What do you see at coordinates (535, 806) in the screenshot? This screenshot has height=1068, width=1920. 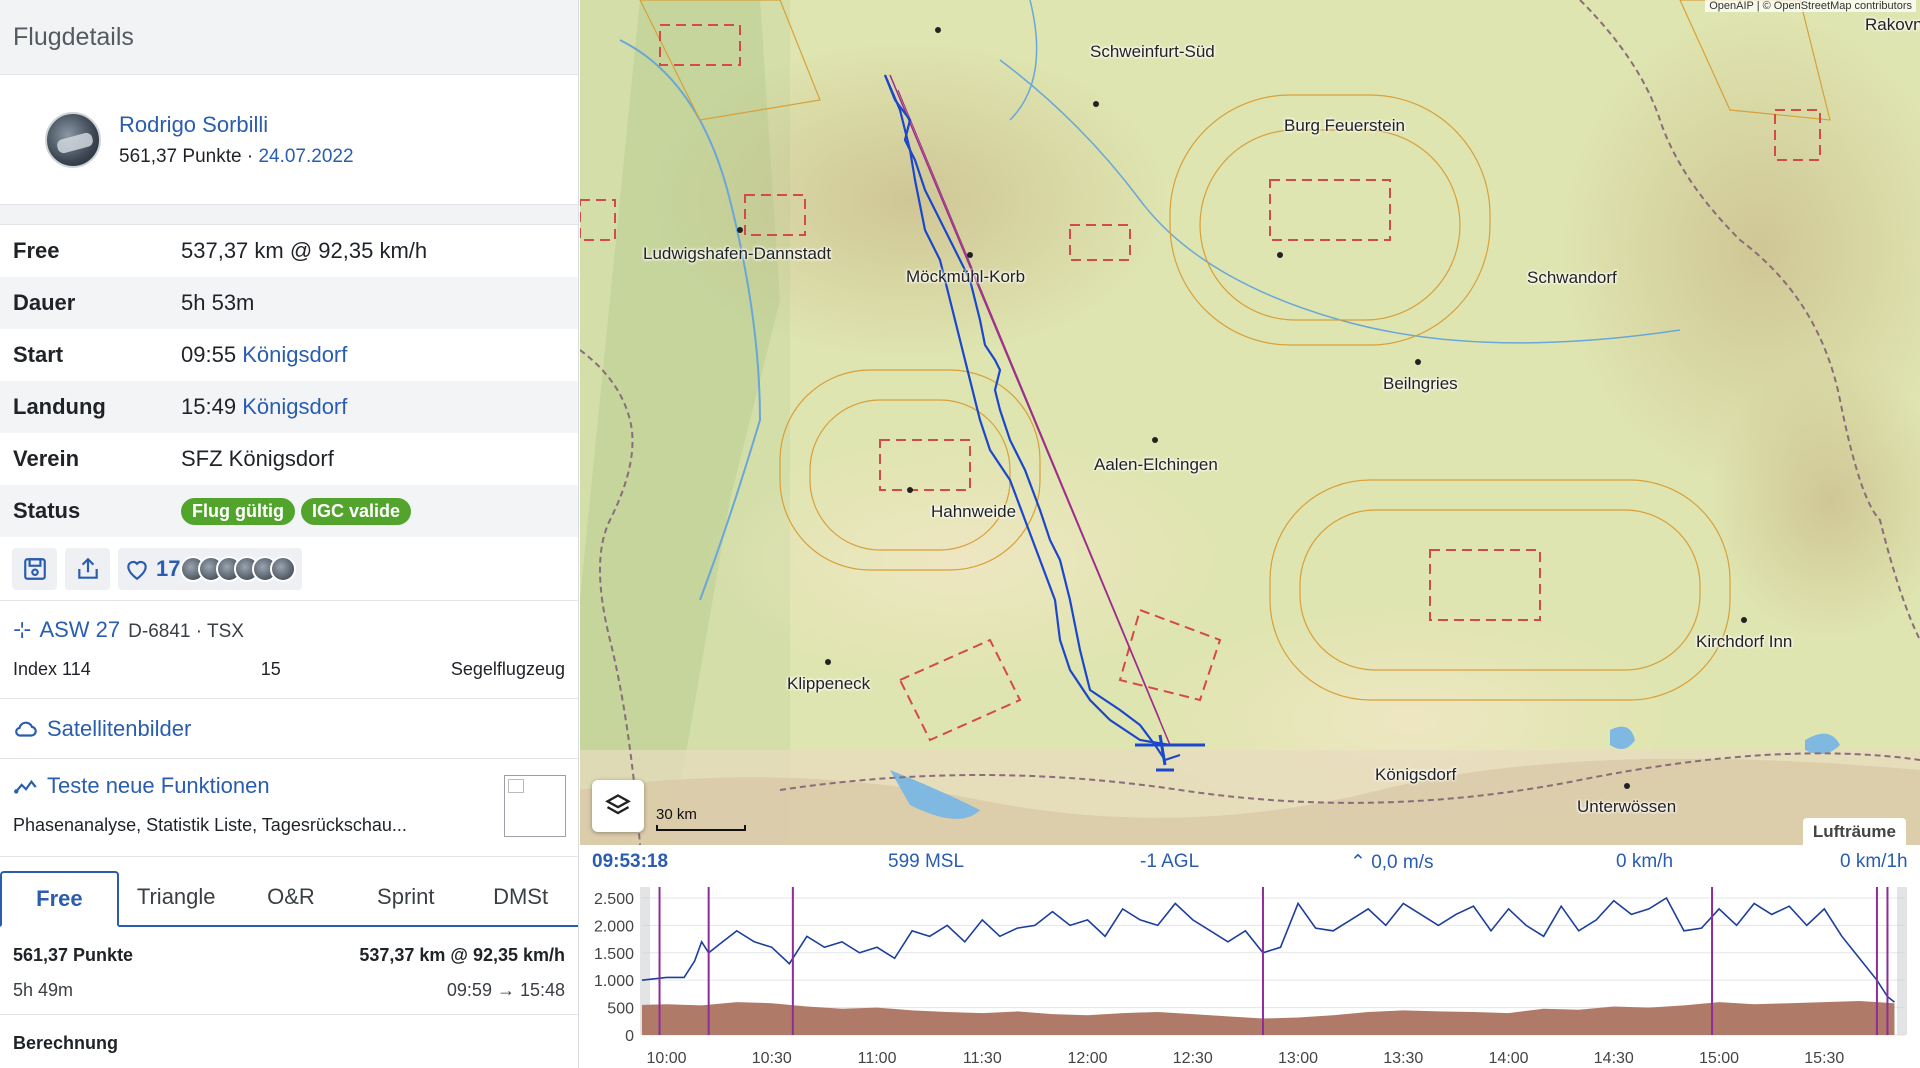 I see `broken-image-icon` at bounding box center [535, 806].